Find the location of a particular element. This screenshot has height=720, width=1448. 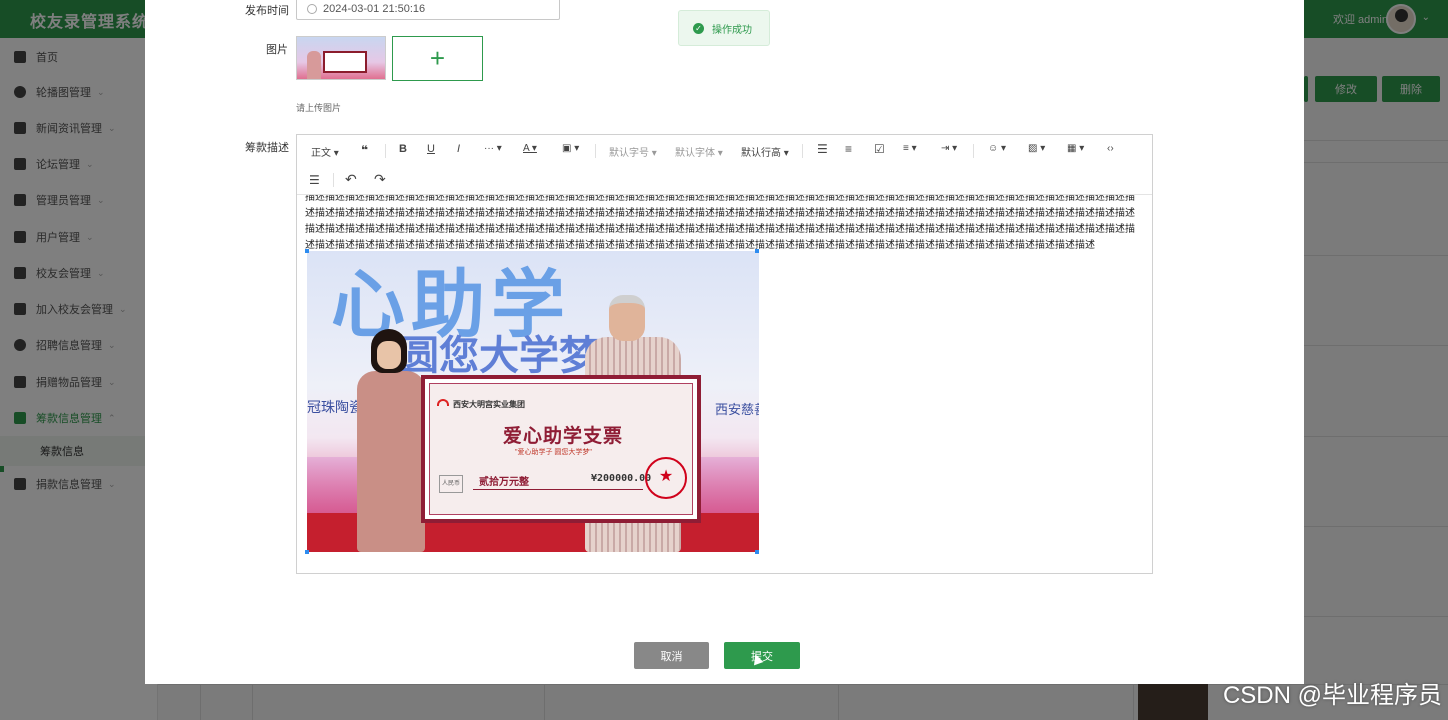

cheque-amount-words: 贰拾万元整 is located at coordinates (504, 482).